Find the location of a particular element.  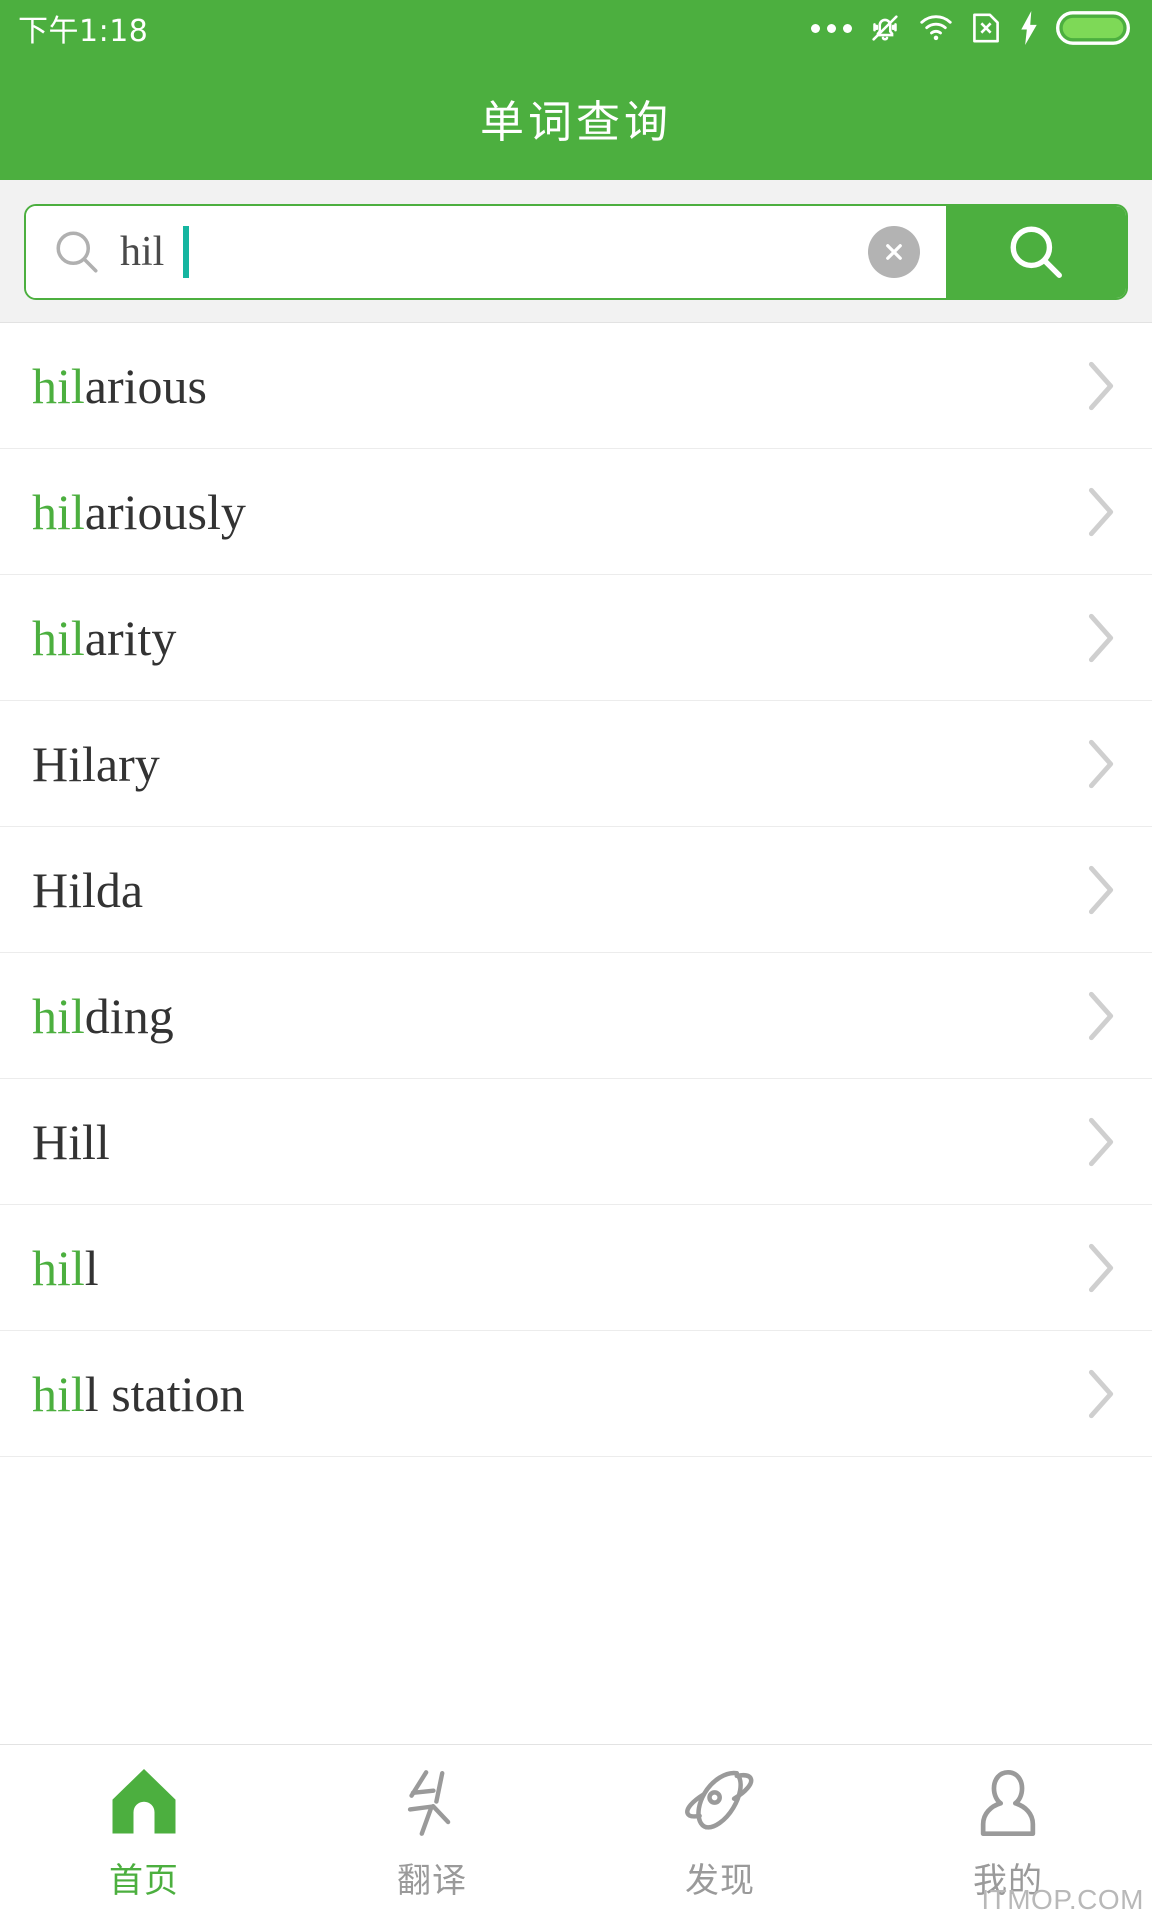

word-label: hill is located at coordinates (65, 1268).